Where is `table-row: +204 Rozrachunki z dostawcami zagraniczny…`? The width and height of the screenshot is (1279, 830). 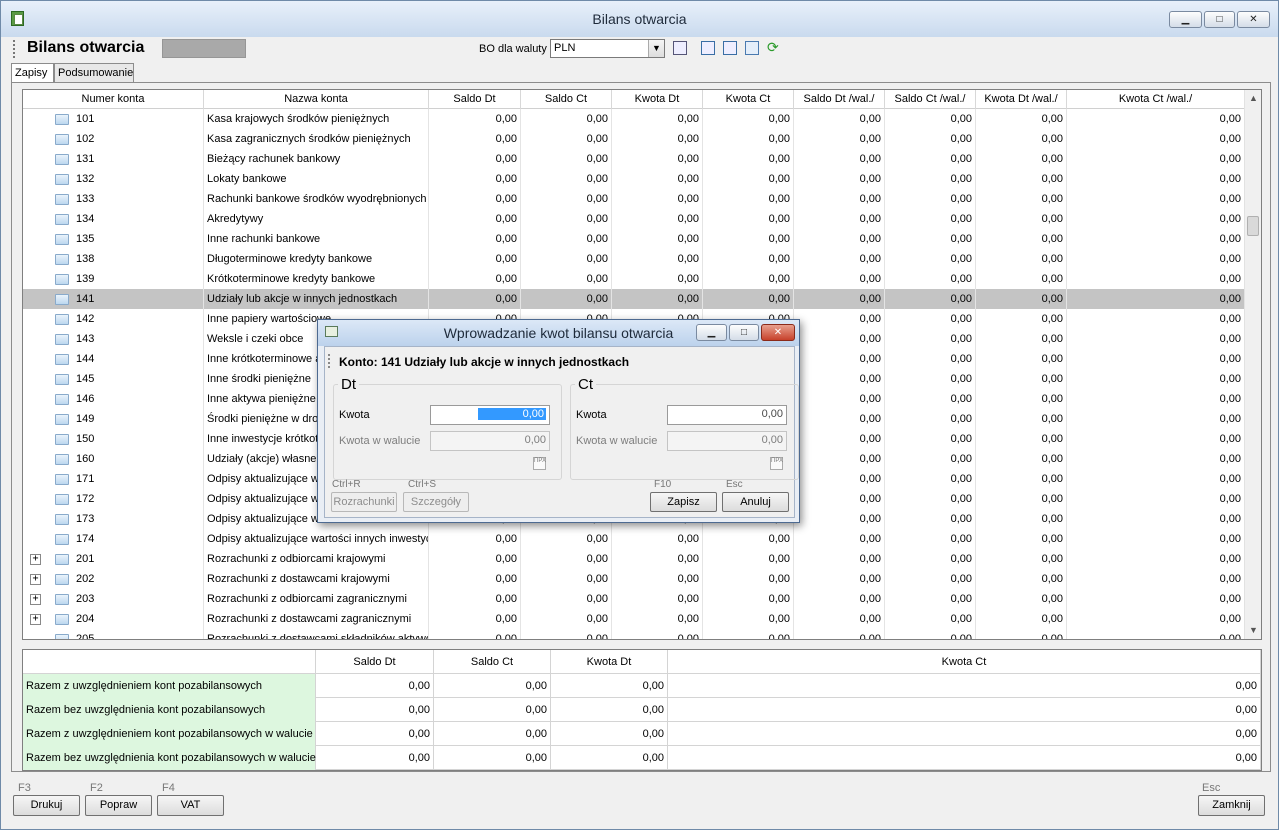 table-row: +204 Rozrachunki z dostawcami zagraniczny… is located at coordinates (634, 619).